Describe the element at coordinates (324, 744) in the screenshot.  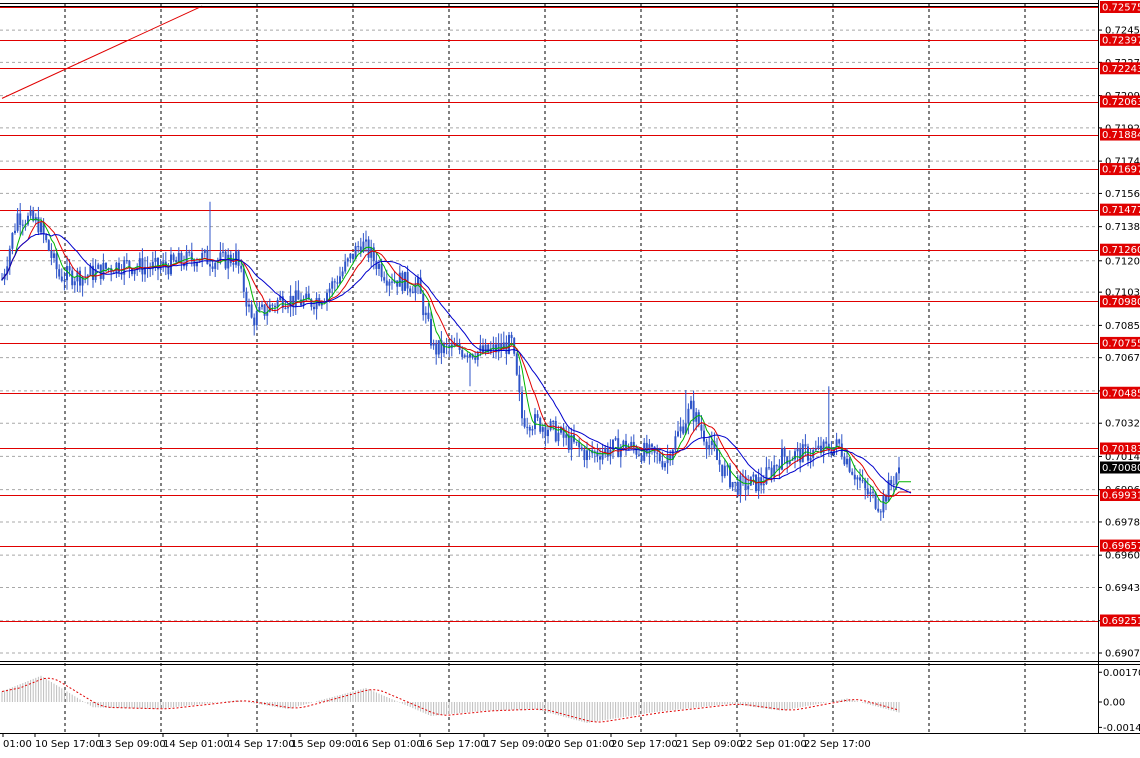
I see `time-tick-label: 15 Sep 09:00` at that location.